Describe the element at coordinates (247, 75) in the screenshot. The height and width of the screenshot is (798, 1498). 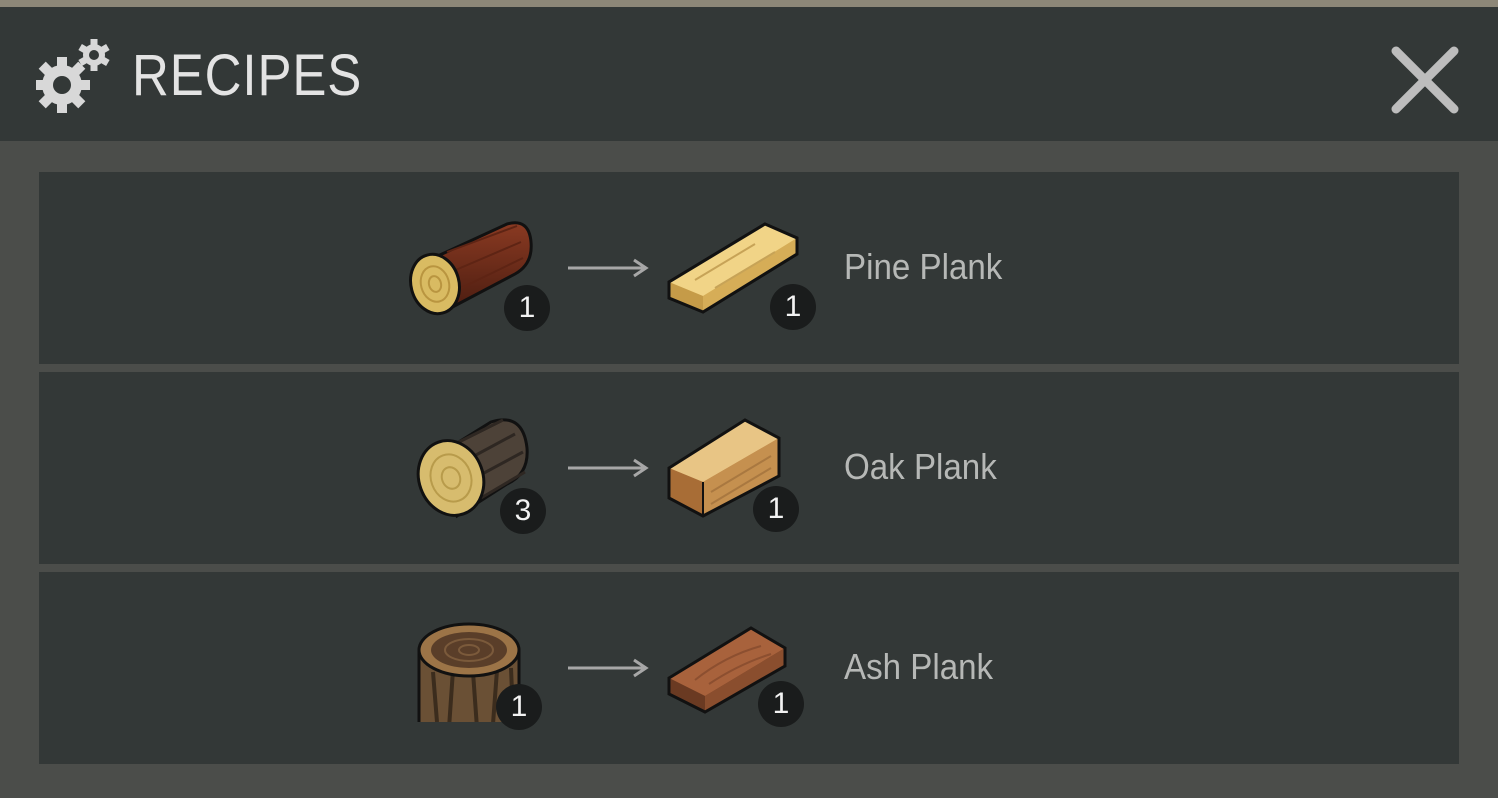
I see `page-title: RECIPES` at that location.